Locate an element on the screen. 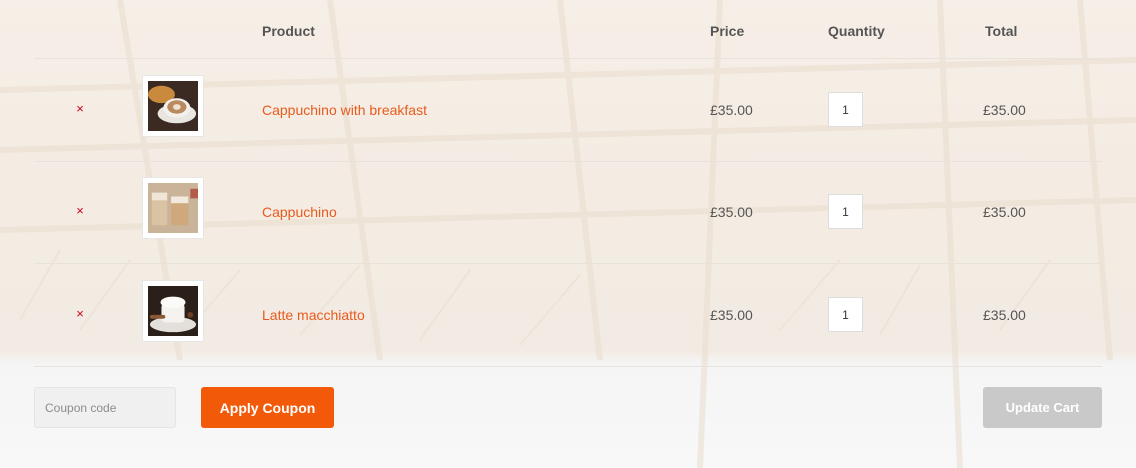 The image size is (1136, 468). product-link: Cappuchino is located at coordinates (299, 212).